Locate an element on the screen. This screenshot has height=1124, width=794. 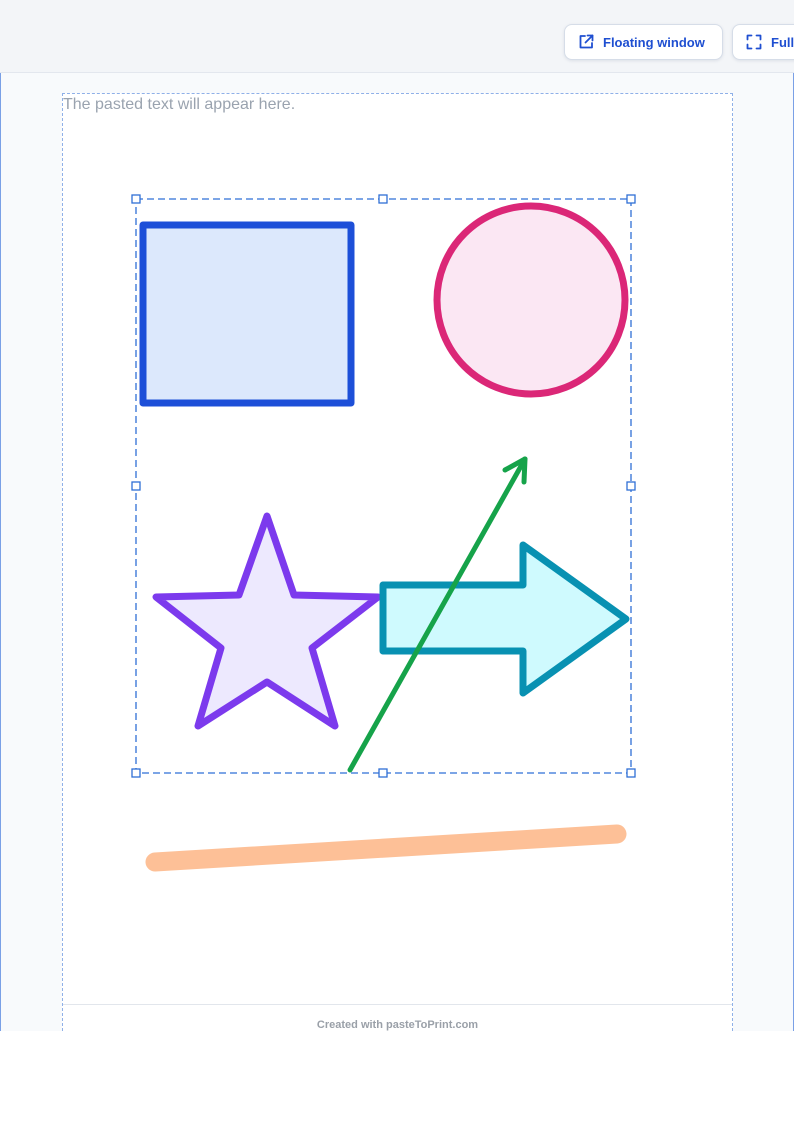
fullscreen-button: Full is located at coordinates (763, 42).